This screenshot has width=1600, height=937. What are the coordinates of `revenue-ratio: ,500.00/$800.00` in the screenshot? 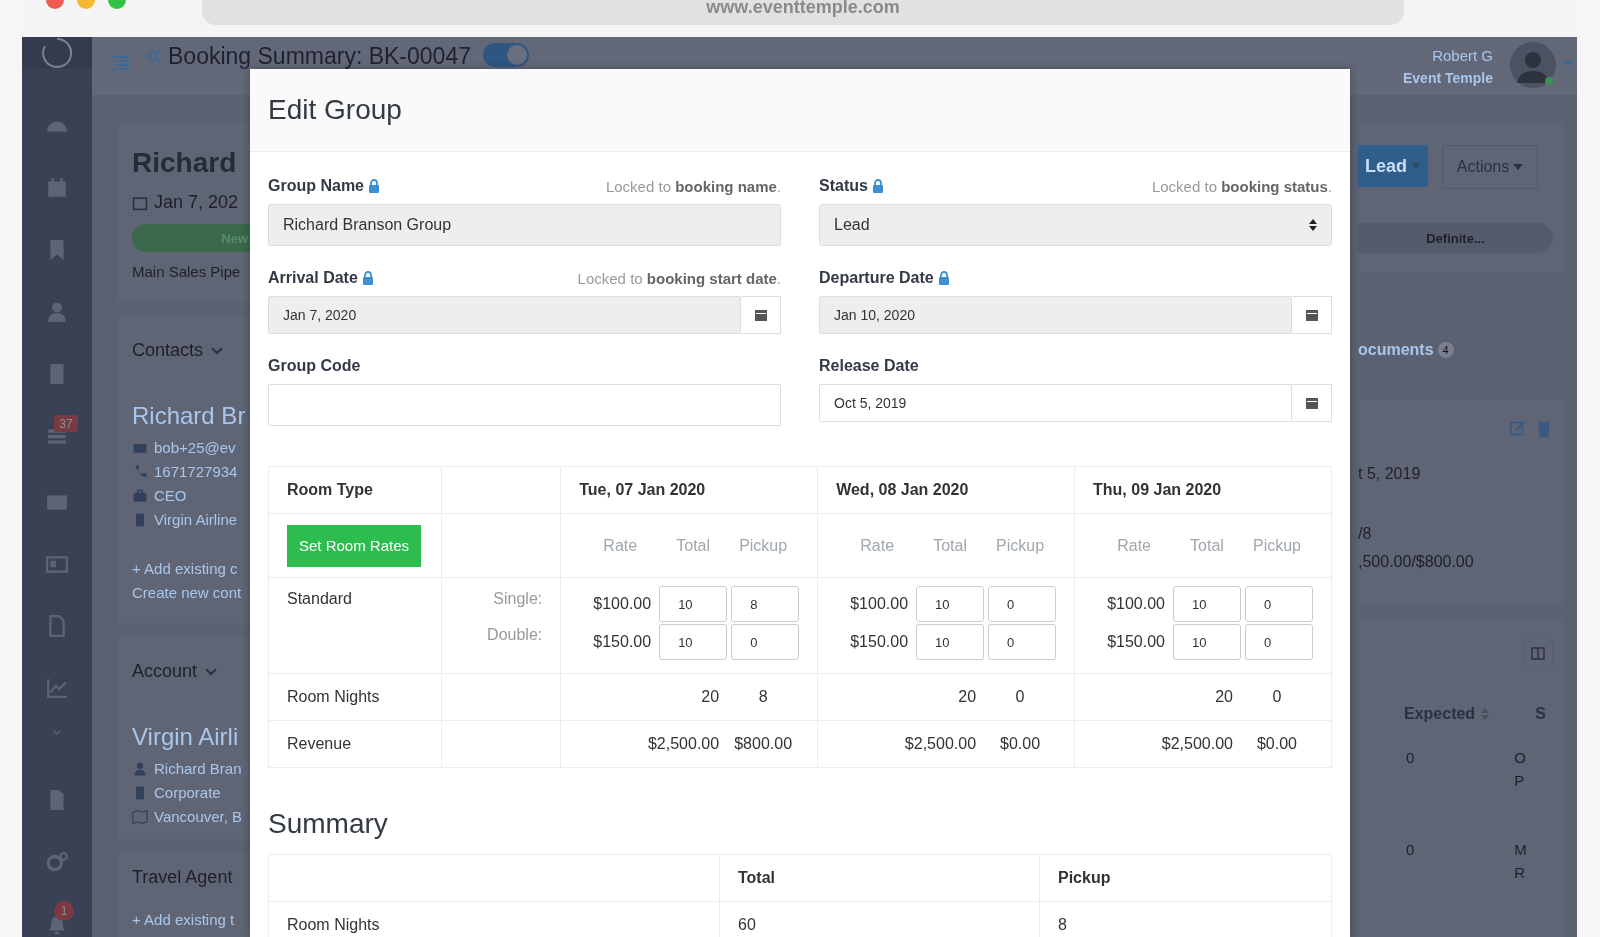 It's located at (1416, 562).